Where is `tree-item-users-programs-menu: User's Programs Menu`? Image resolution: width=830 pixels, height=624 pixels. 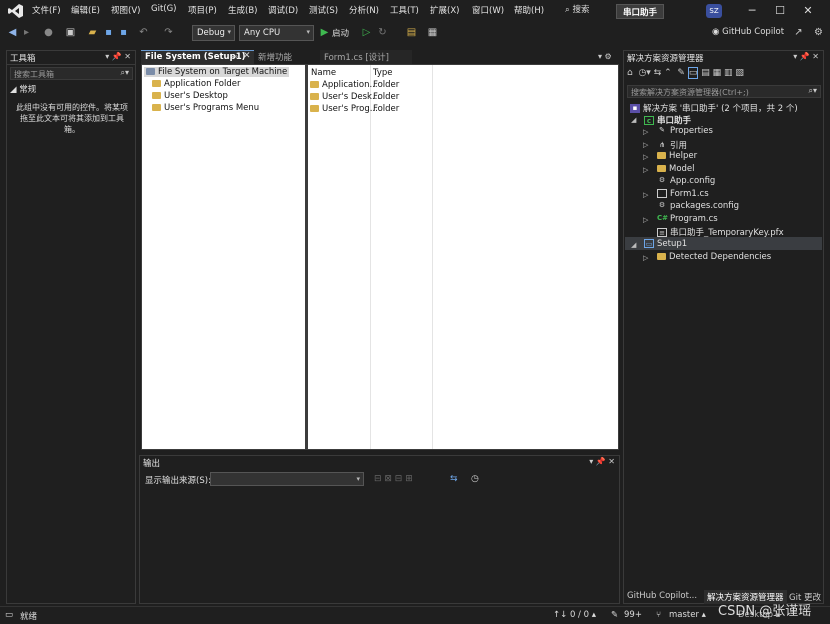 tree-item-users-programs-menu: User's Programs Menu is located at coordinates (205, 108).